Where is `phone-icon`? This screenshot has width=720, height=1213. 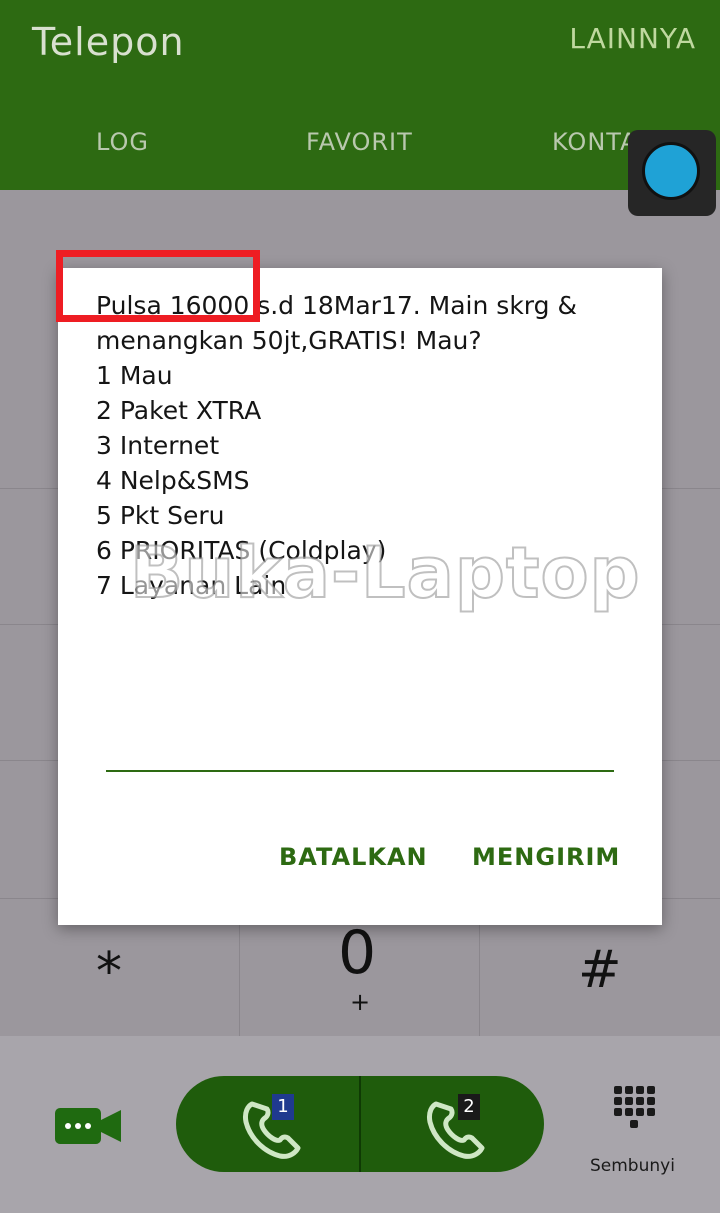
phone-icon is located at coordinates (456, 1130).